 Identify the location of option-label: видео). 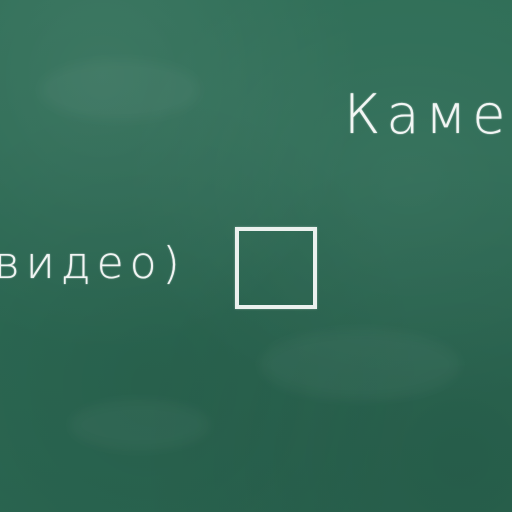
(93, 263).